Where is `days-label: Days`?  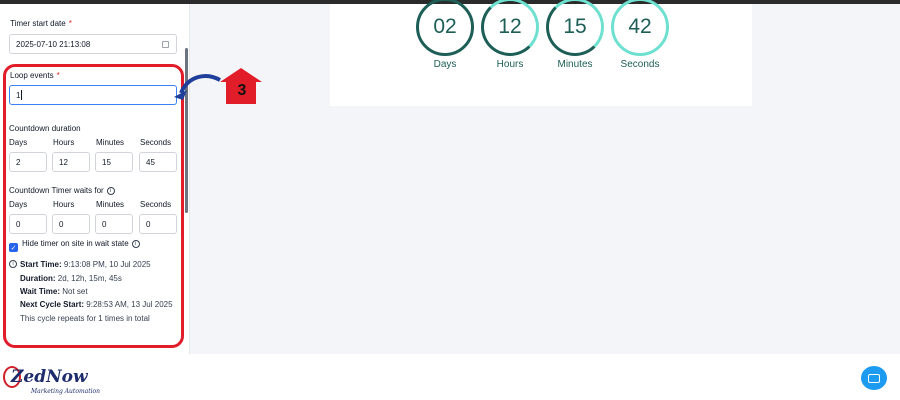 days-label: Days is located at coordinates (445, 64).